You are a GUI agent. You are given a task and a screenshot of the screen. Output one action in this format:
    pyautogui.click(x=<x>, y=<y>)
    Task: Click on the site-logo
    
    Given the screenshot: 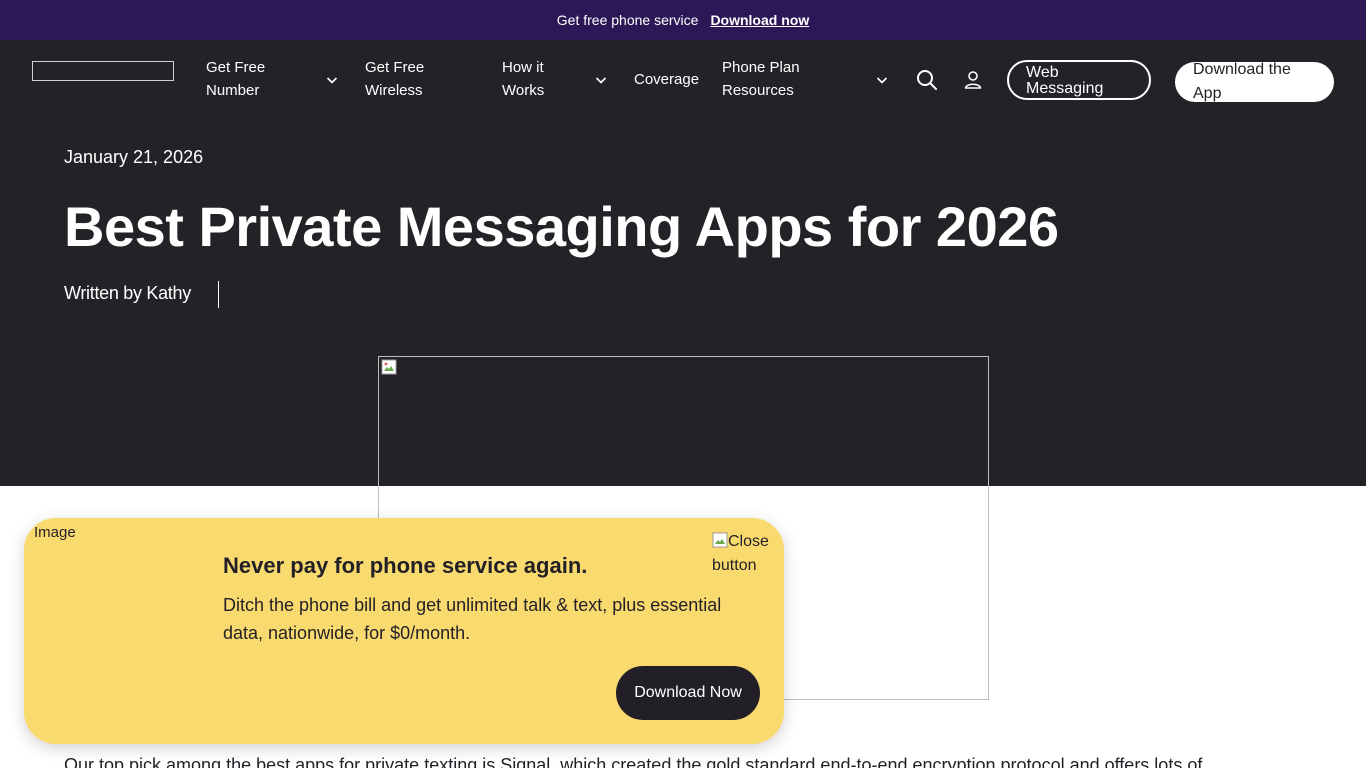 What is the action you would take?
    pyautogui.click(x=103, y=71)
    